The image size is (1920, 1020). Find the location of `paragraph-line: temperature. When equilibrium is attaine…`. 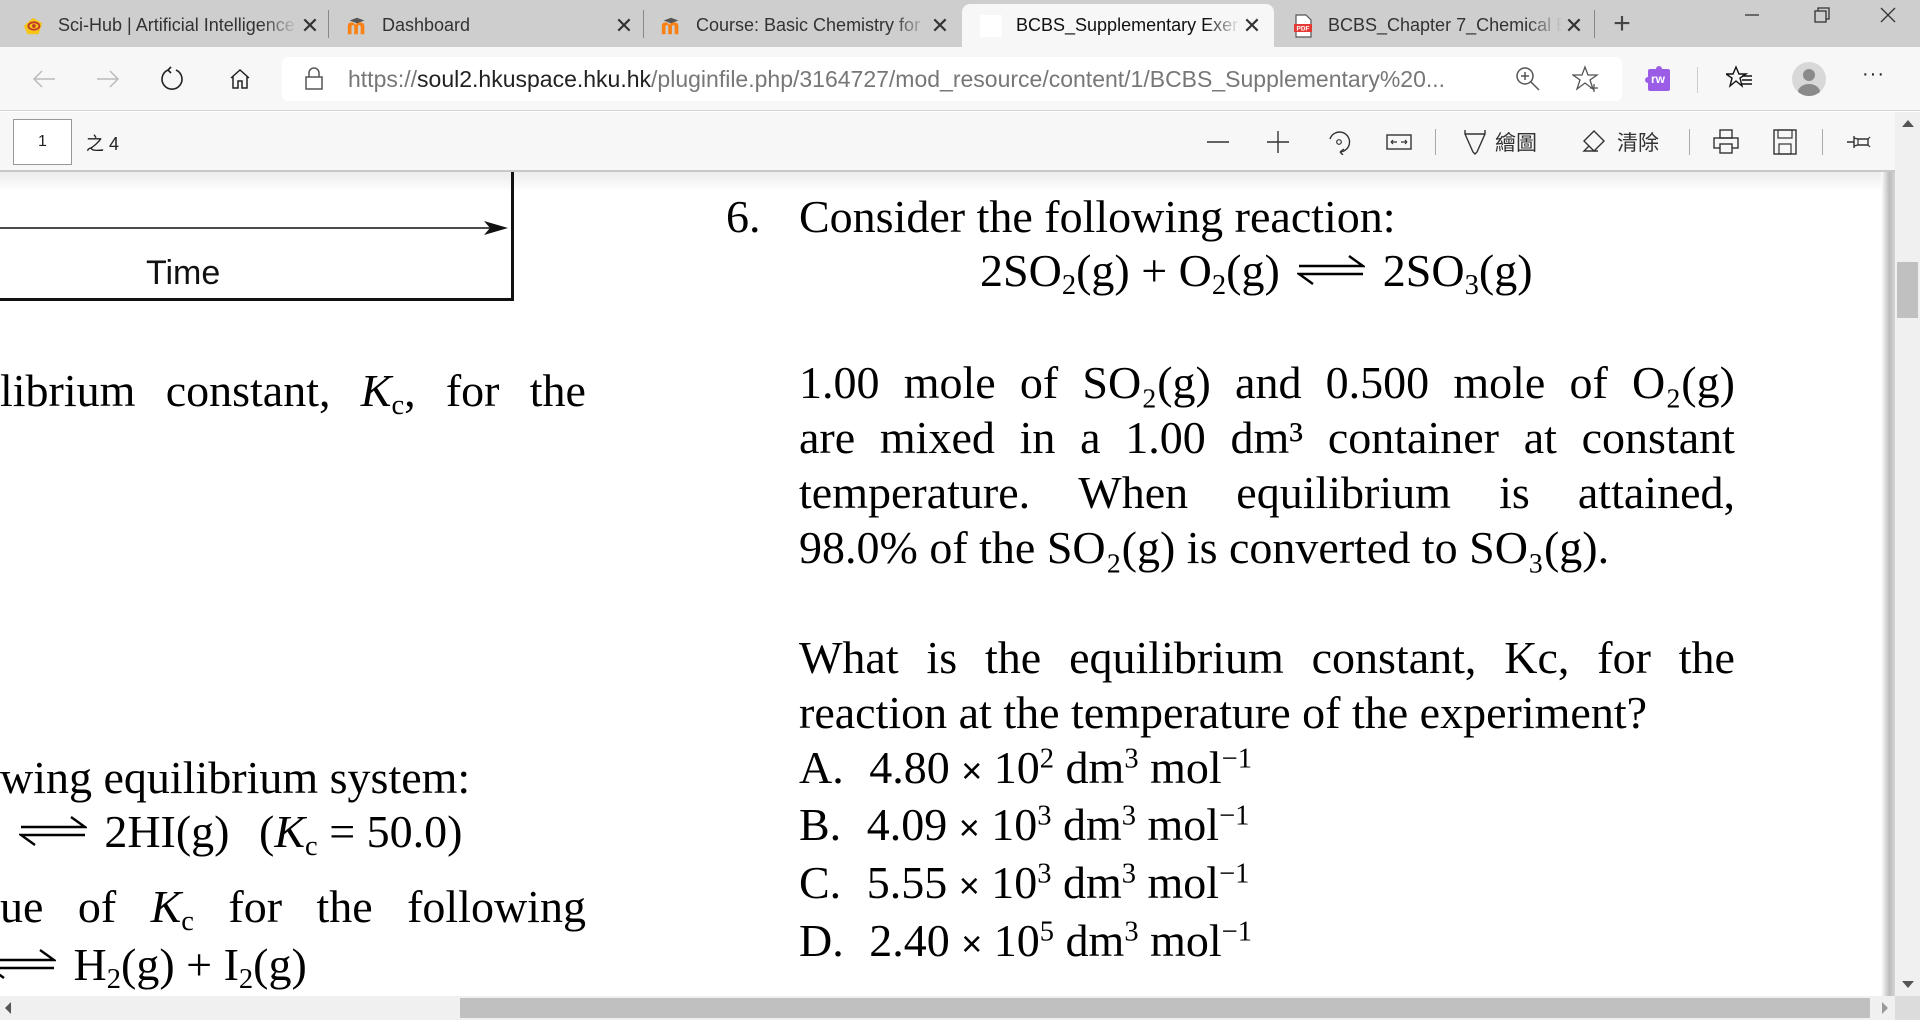

paragraph-line: temperature. When equilibrium is attaine… is located at coordinates (1267, 493).